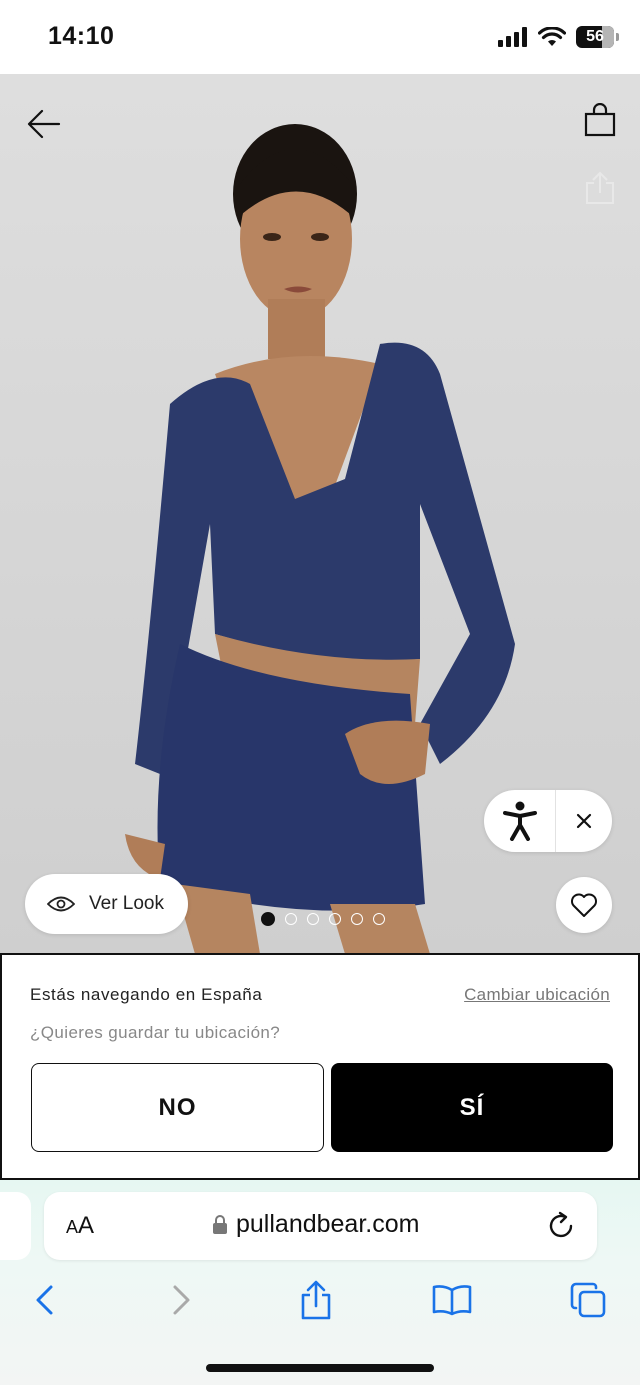 This screenshot has width=640, height=1385. I want to click on status-time: 14:10, so click(81, 36).